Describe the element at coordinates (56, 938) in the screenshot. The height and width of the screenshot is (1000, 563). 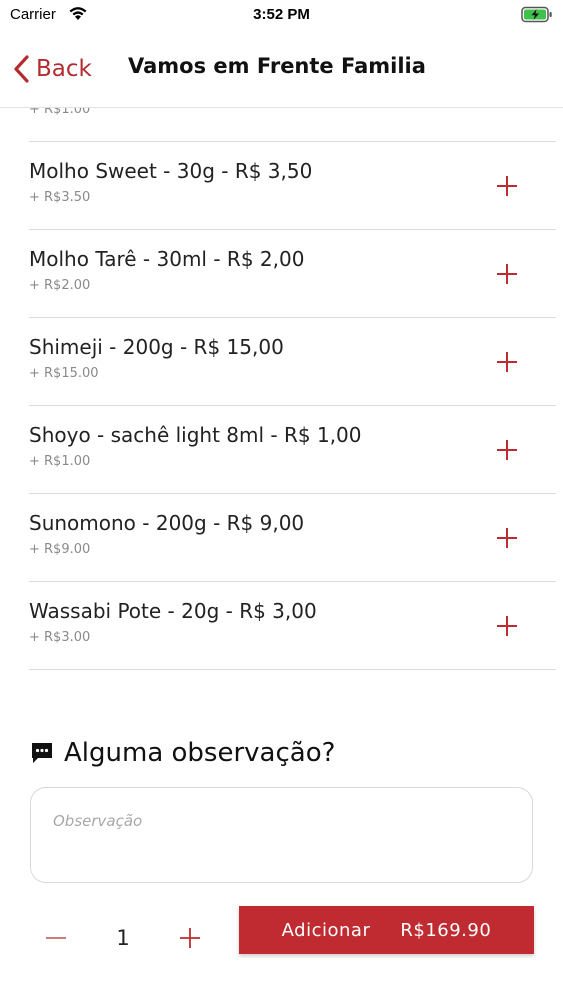
I see `minus-icon` at that location.